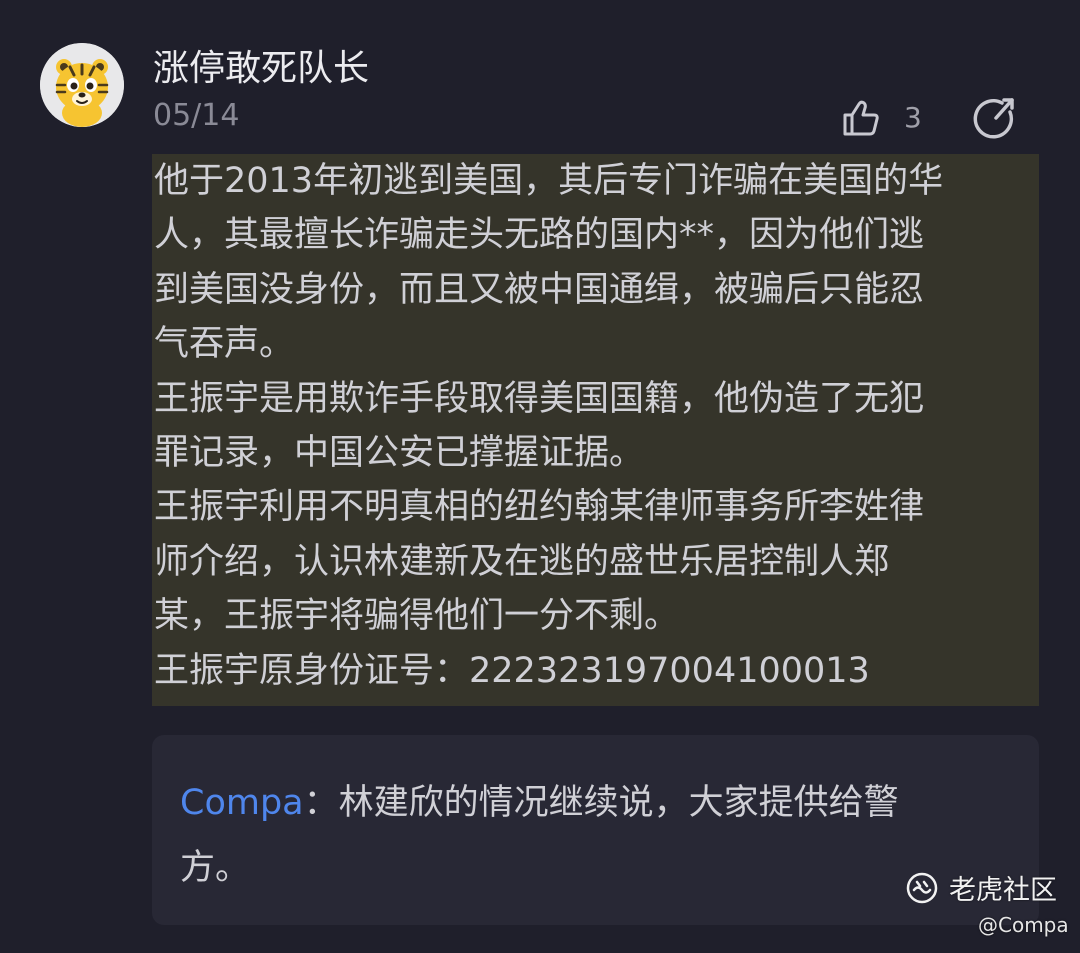 The image size is (1080, 953). What do you see at coordinates (224, 344) in the screenshot?
I see `post-text-line: 气吞声。` at bounding box center [224, 344].